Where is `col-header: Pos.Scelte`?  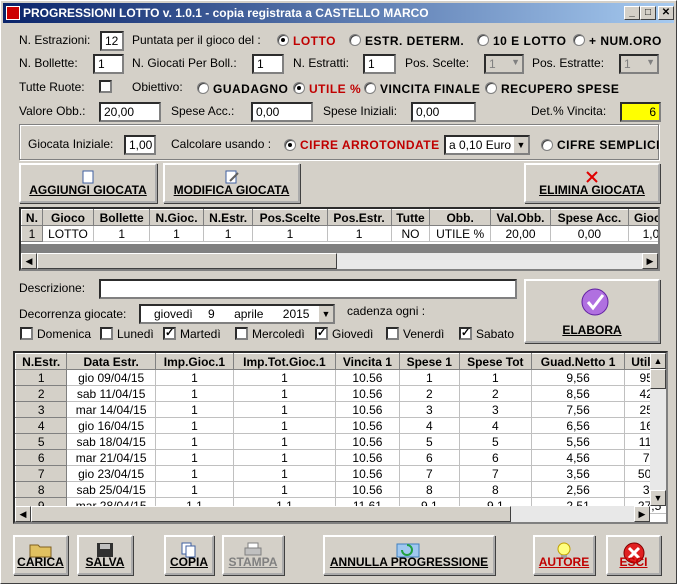 col-header: Pos.Scelte is located at coordinates (290, 217).